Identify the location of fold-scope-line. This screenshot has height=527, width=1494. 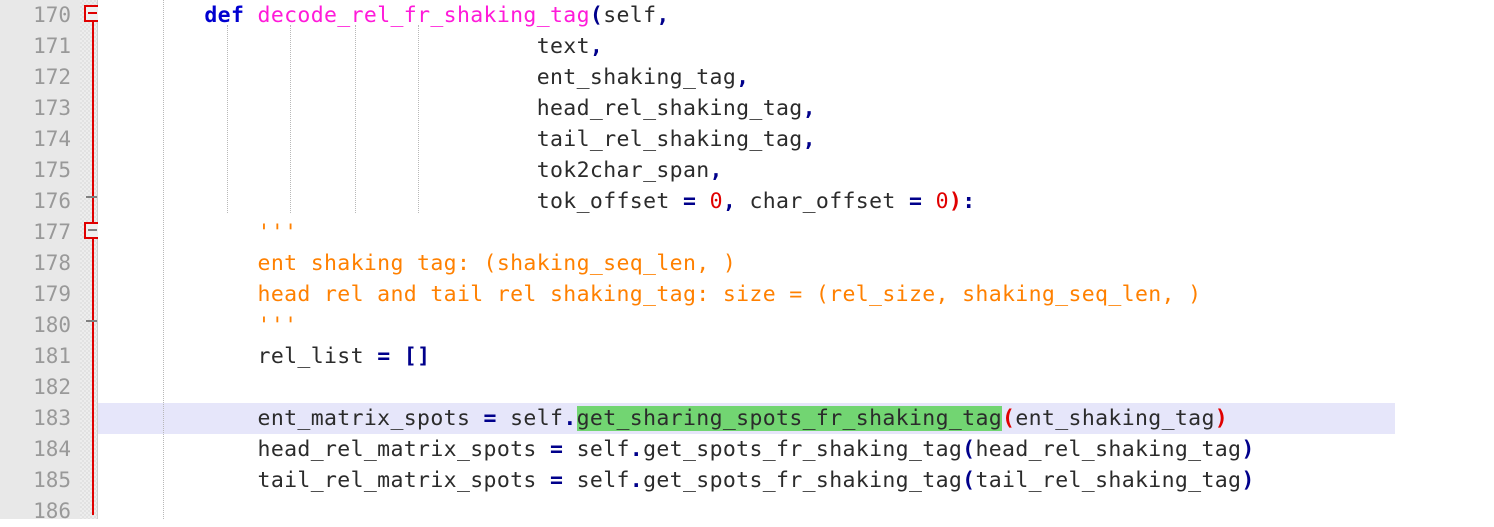
(93, 265).